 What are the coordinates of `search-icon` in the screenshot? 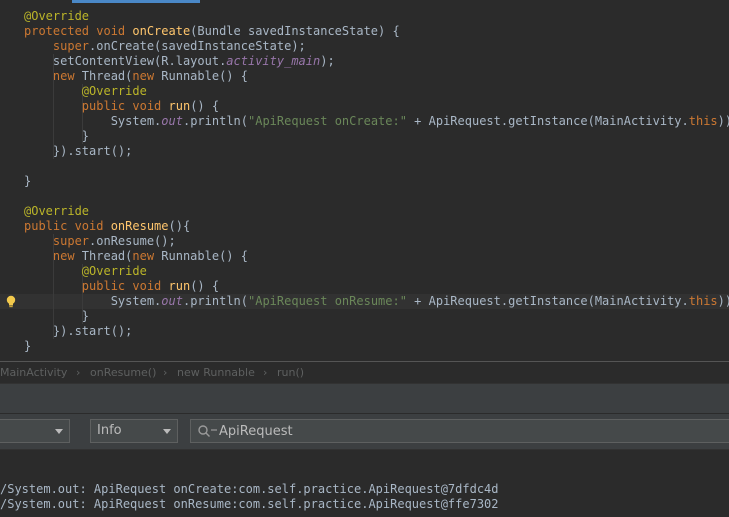 It's located at (208, 431).